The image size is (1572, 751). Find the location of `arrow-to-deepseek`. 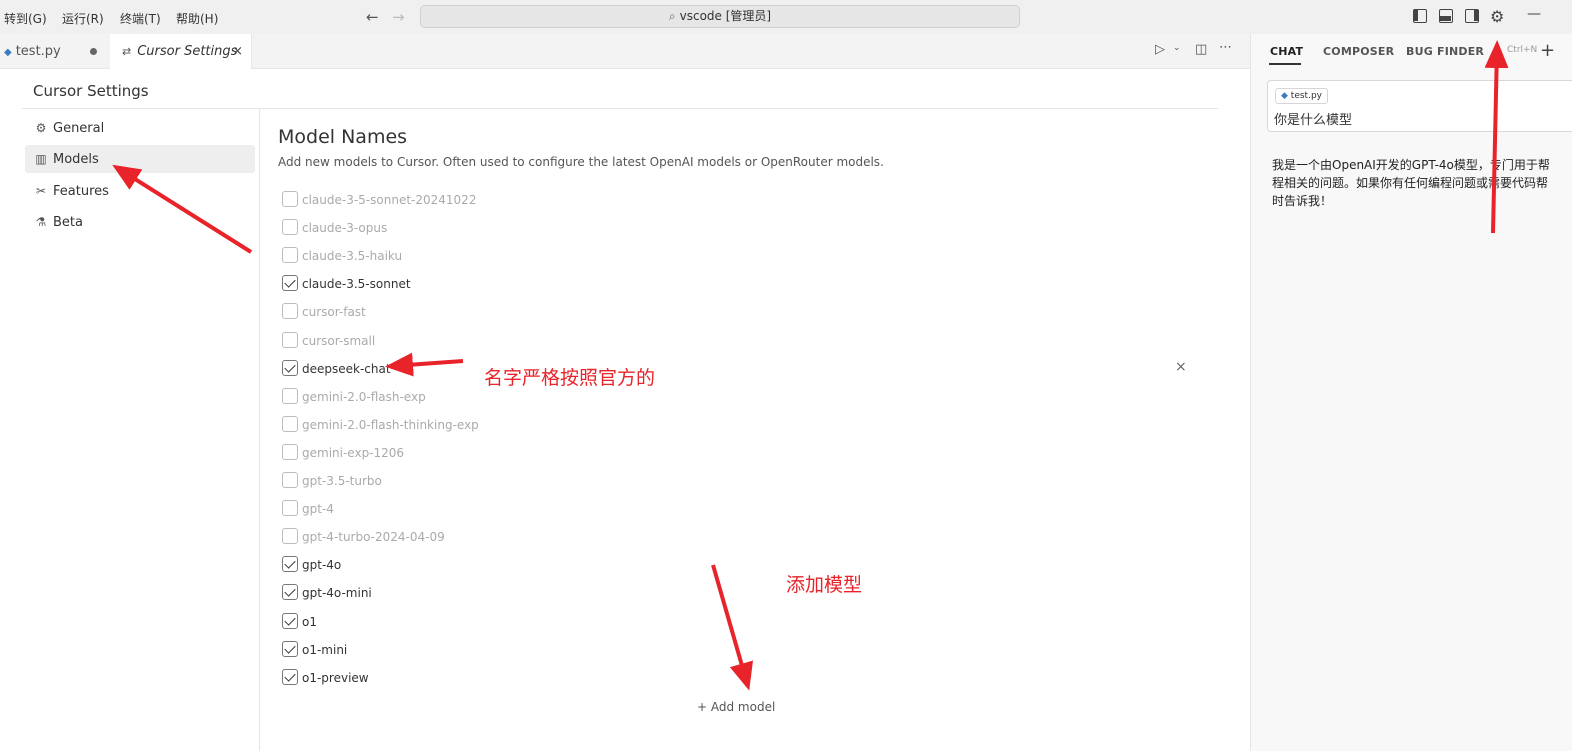

arrow-to-deepseek is located at coordinates (424, 364).